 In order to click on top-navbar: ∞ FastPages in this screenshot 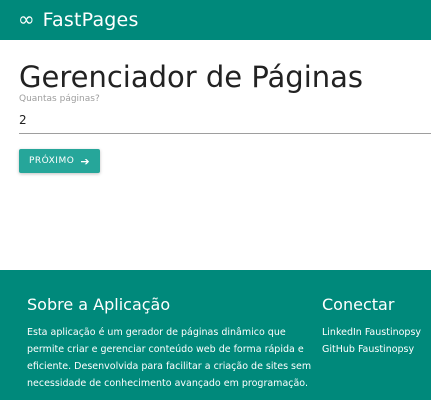, I will do `click(215, 20)`.